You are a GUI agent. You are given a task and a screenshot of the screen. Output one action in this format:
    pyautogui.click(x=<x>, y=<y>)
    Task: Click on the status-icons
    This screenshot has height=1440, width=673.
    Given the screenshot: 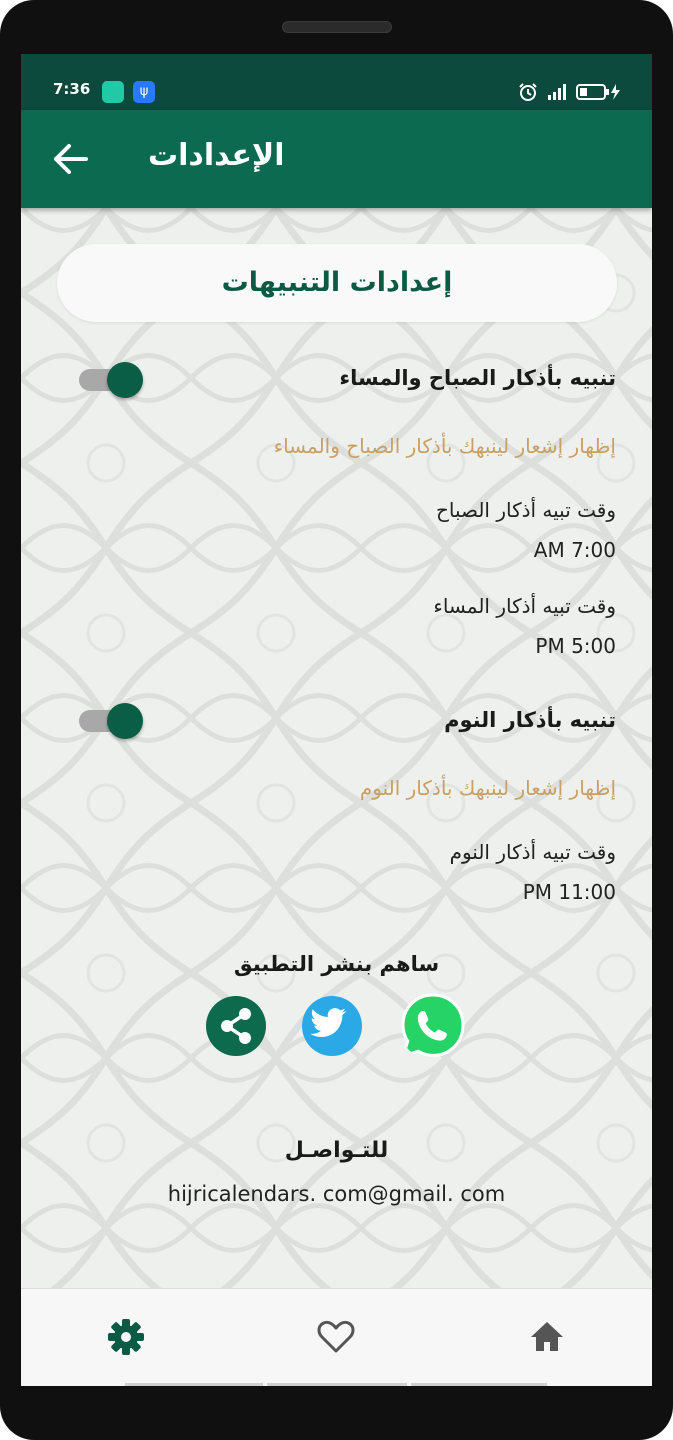 What is the action you would take?
    pyautogui.click(x=570, y=92)
    